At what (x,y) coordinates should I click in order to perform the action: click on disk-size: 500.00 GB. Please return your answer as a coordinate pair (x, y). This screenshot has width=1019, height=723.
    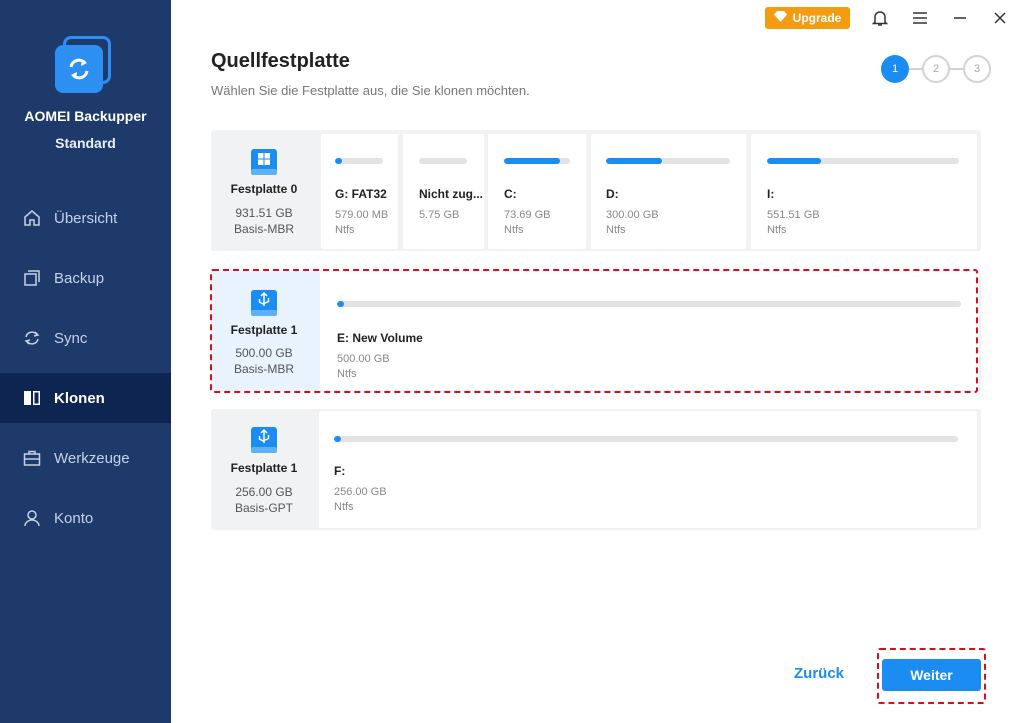
    Looking at the image, I should click on (264, 353).